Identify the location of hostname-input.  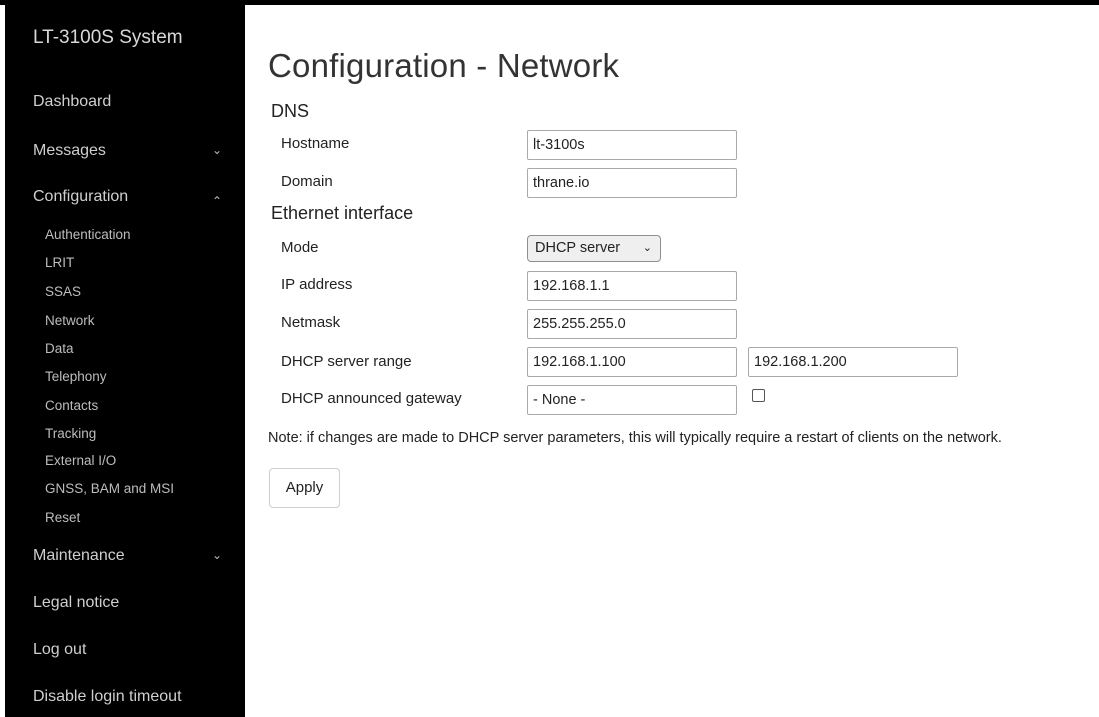
(632, 145).